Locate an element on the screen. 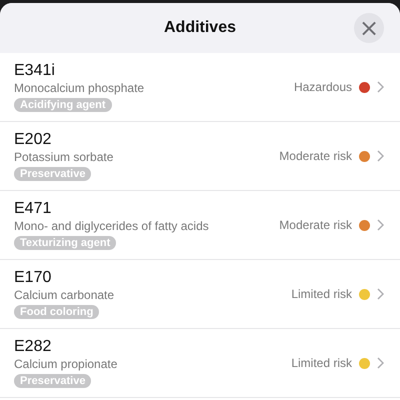 The height and width of the screenshot is (400, 400). additive-name: Monocalcium phosphate is located at coordinates (79, 88).